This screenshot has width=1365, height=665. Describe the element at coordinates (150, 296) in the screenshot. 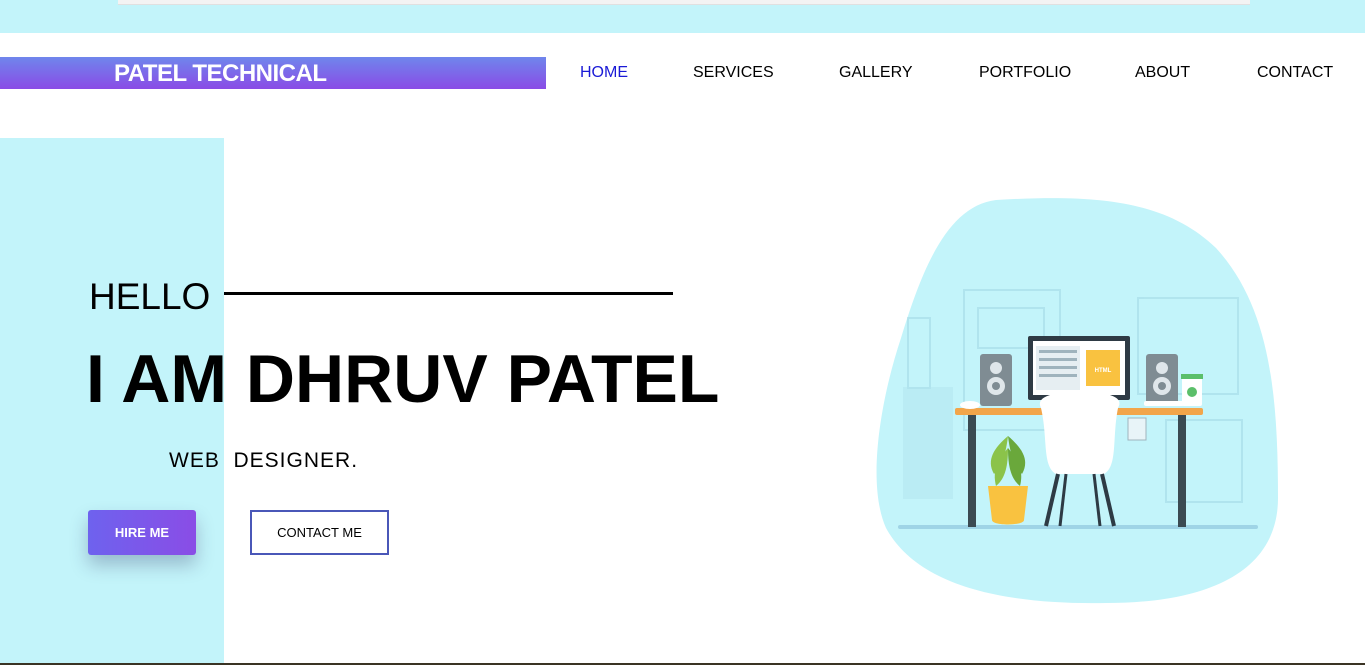

I see `hero-greeting: HELLO` at that location.